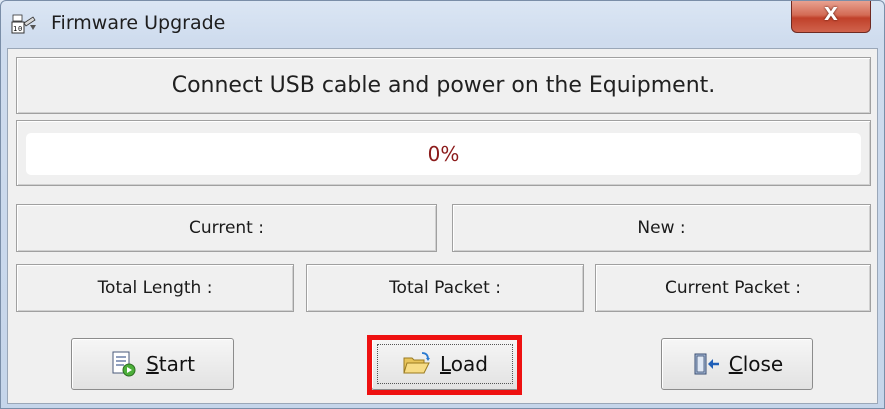 Image resolution: width=885 pixels, height=409 pixels. I want to click on current-version-label: Current :, so click(226, 228).